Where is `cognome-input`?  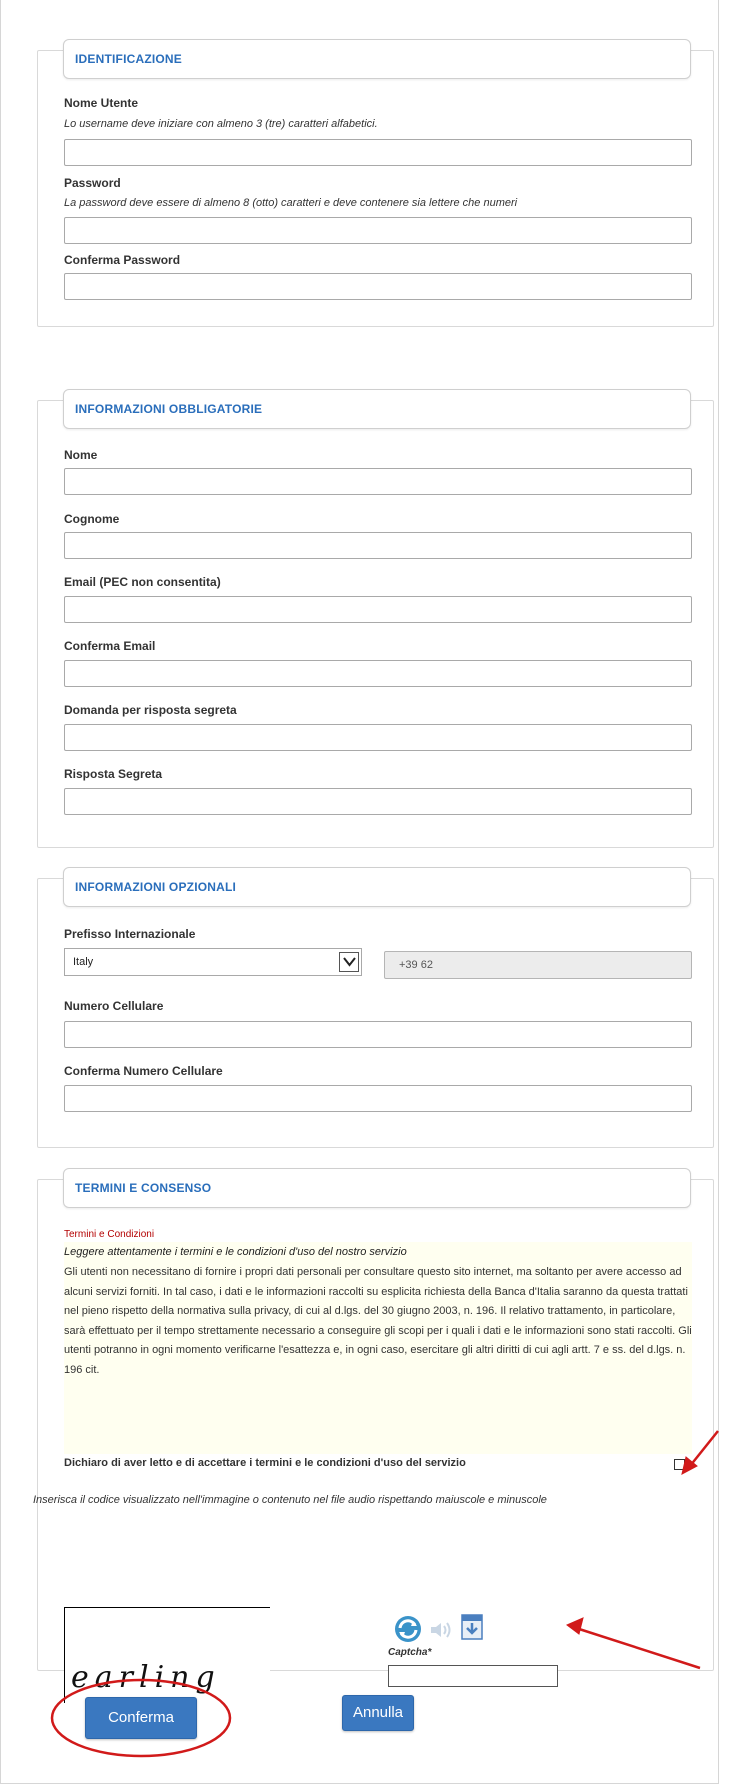 cognome-input is located at coordinates (378, 545).